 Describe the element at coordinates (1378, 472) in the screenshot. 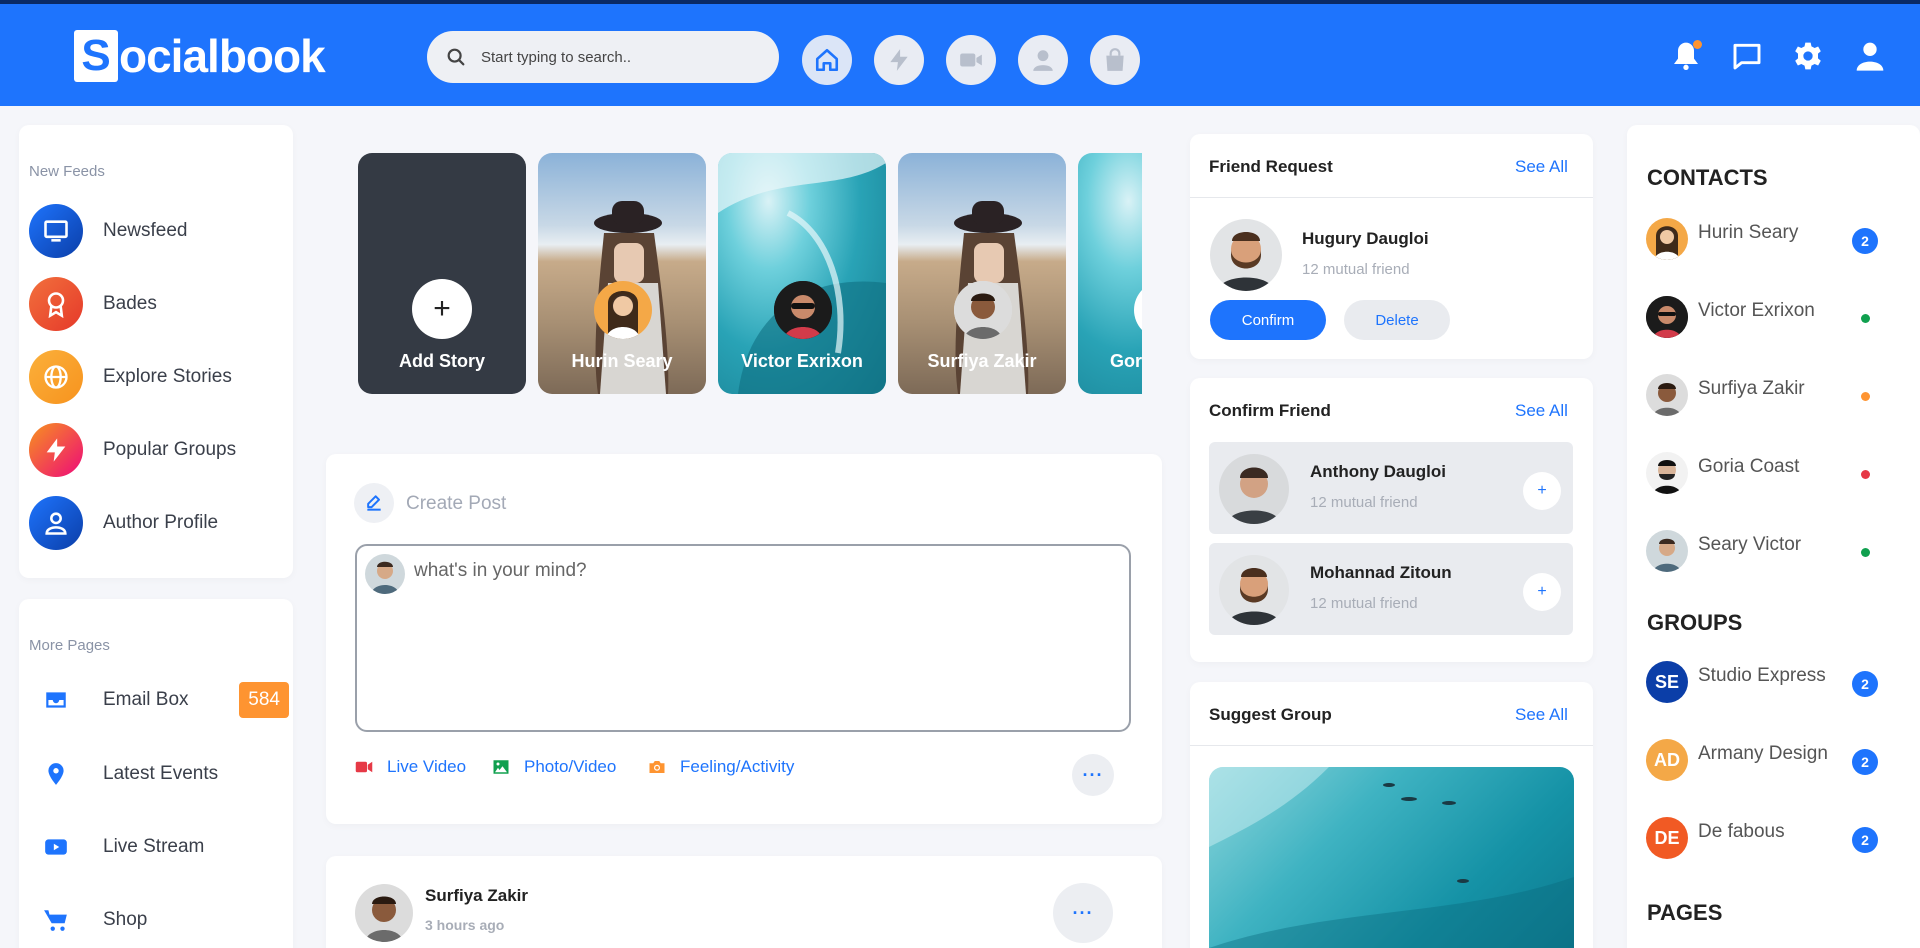

I see `friend-name: Anthony Daugloi` at that location.